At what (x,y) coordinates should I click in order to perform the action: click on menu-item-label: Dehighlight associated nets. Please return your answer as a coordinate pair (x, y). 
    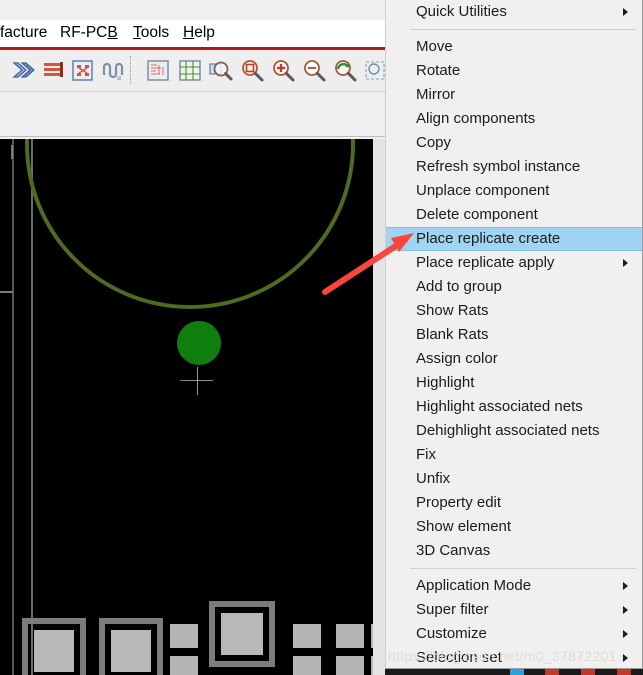
    Looking at the image, I should click on (508, 430).